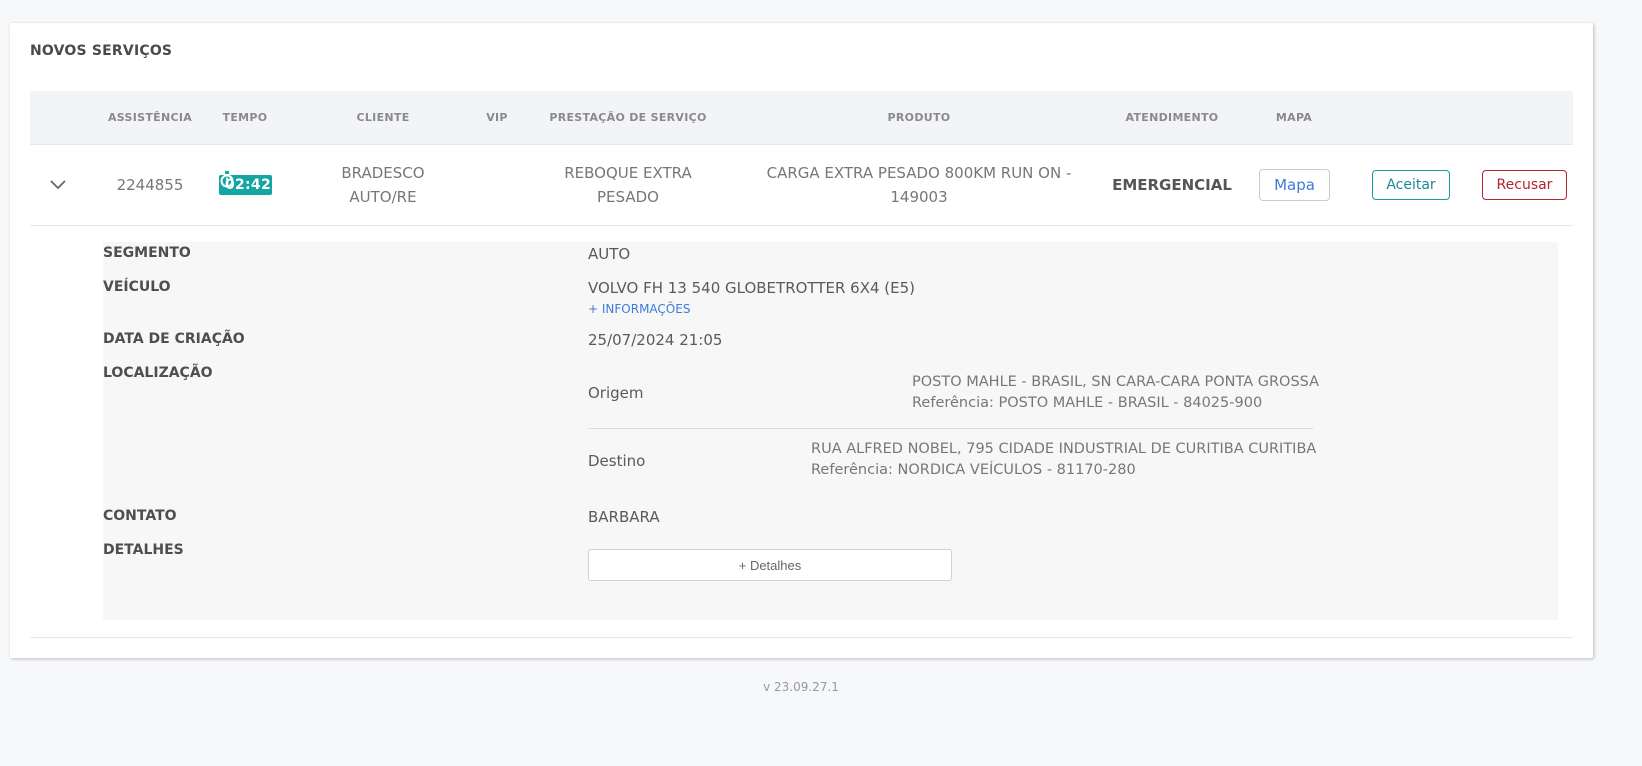 The image size is (1642, 766). What do you see at coordinates (150, 117) in the screenshot?
I see `column-header-assistencia: ASSISTÊNCIA` at bounding box center [150, 117].